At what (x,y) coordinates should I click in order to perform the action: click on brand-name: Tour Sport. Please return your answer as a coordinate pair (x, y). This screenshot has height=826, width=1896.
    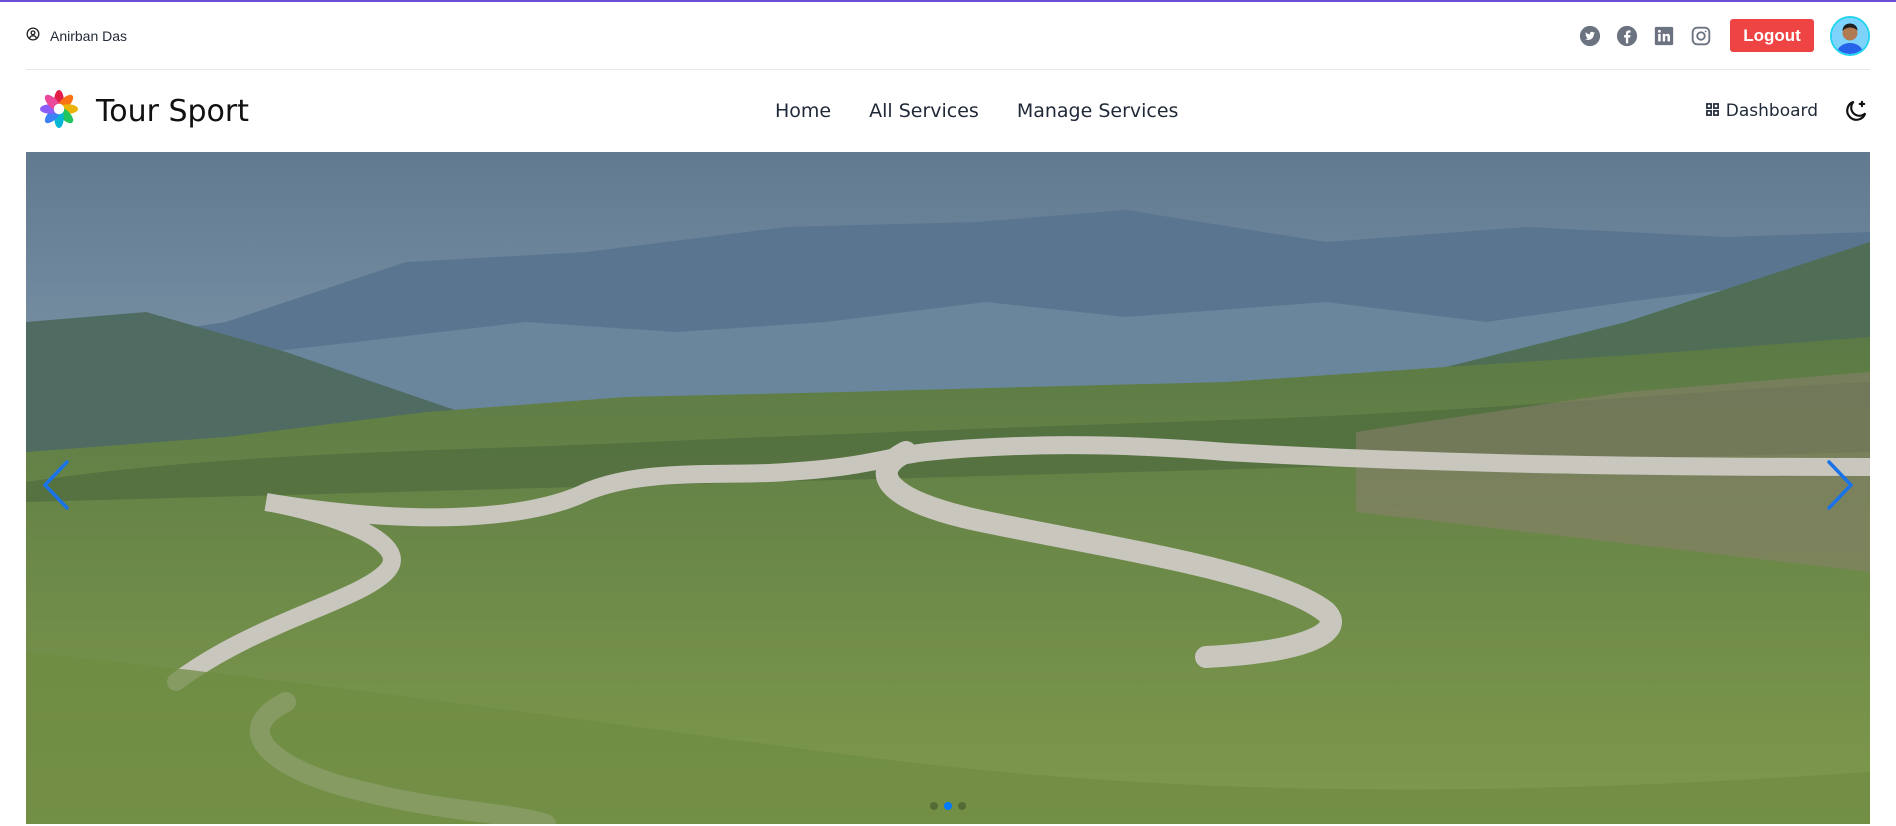
    Looking at the image, I should click on (173, 111).